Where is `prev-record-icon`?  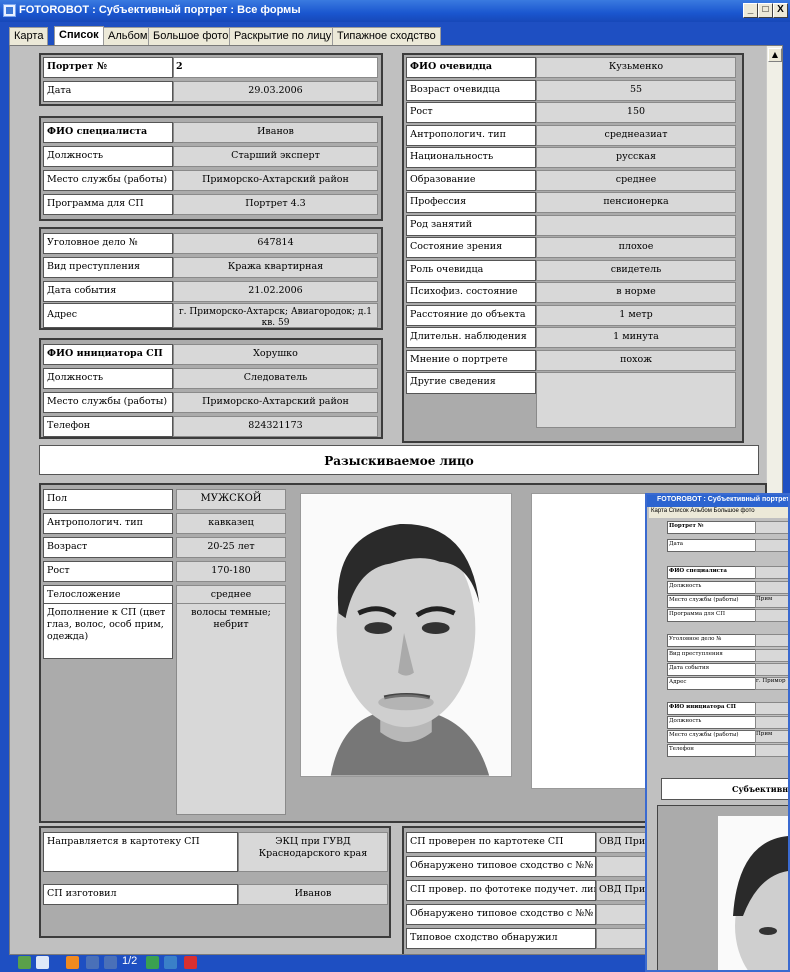 prev-record-icon is located at coordinates (110, 962).